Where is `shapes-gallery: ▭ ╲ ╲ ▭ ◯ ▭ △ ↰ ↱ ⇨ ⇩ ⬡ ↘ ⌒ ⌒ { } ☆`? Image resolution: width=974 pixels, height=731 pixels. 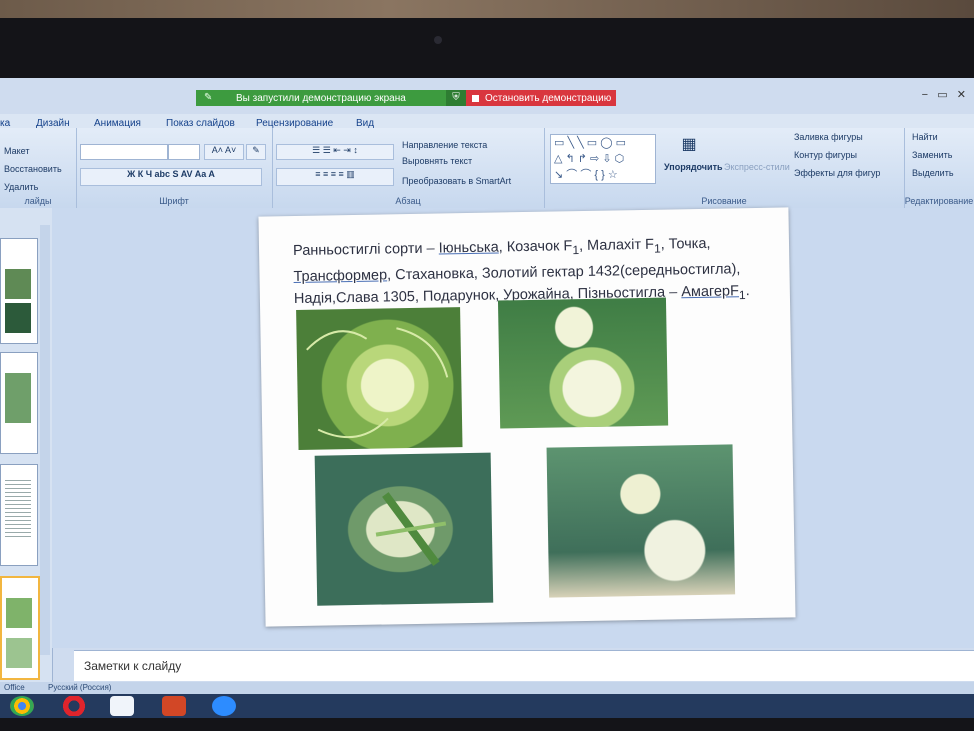 shapes-gallery: ▭ ╲ ╲ ▭ ◯ ▭ △ ↰ ↱ ⇨ ⇩ ⬡ ↘ ⌒ ⌒ { } ☆ is located at coordinates (603, 159).